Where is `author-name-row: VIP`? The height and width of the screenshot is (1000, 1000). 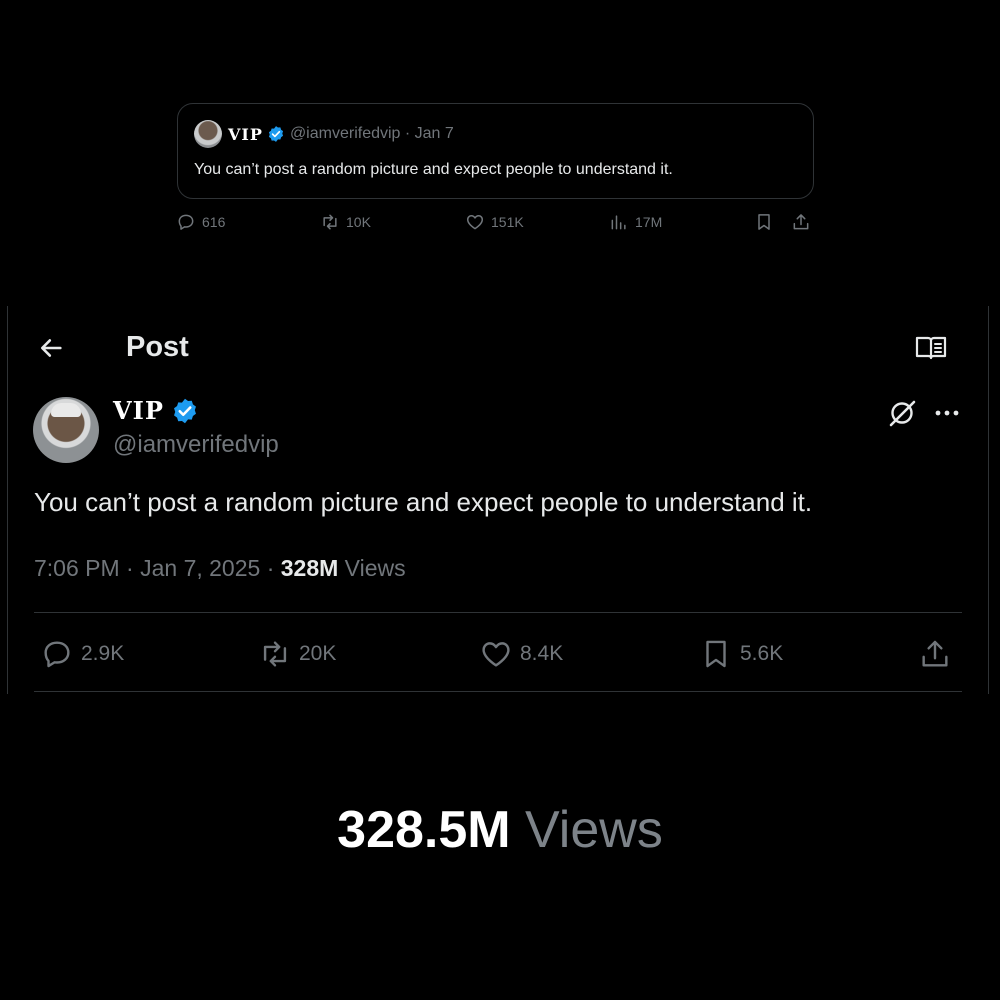 author-name-row: VIP is located at coordinates (156, 410).